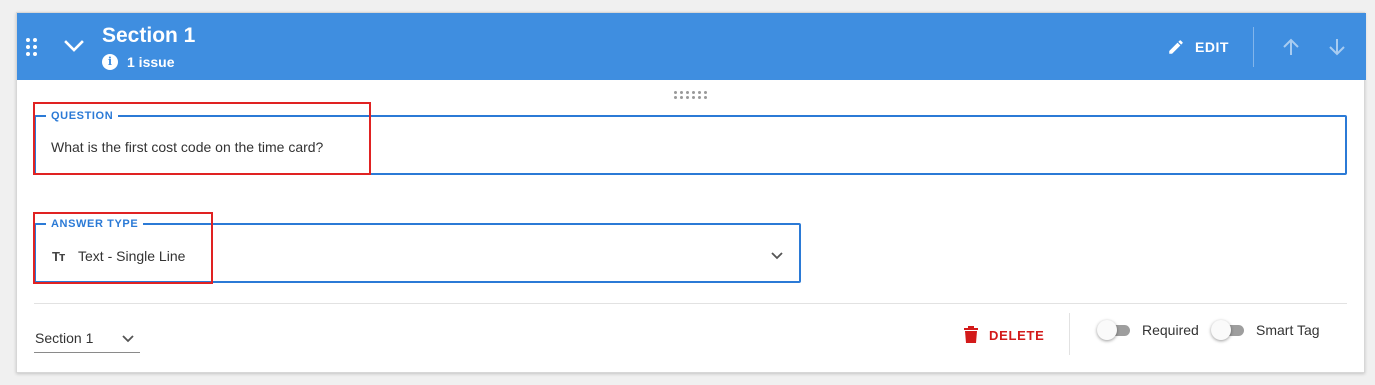 The width and height of the screenshot is (1375, 385). Describe the element at coordinates (417, 250) in the screenshot. I see `answer-type-select: ANSWER TYPE Tт Text - Single Line` at that location.